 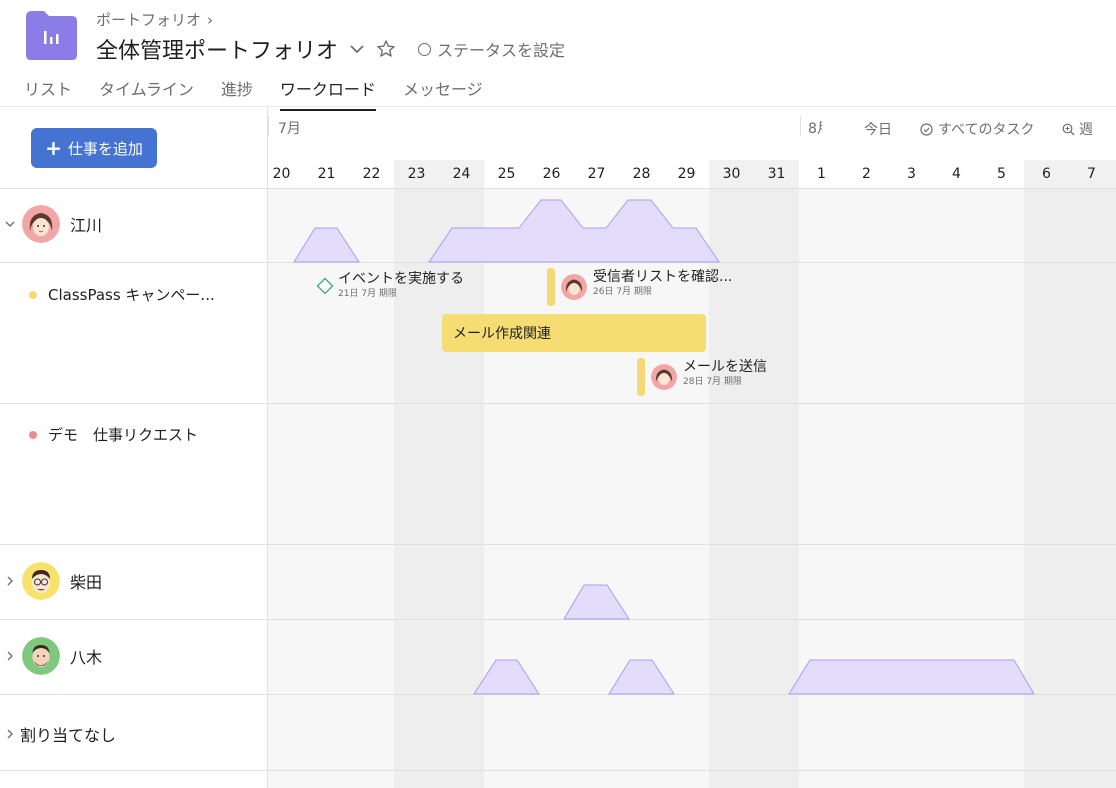 What do you see at coordinates (48, 93) in the screenshot?
I see `tab-list: リスト` at bounding box center [48, 93].